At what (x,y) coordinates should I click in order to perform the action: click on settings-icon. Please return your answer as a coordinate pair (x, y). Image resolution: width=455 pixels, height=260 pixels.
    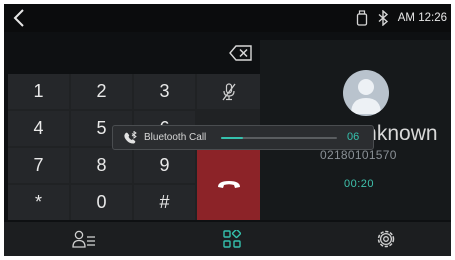
    Looking at the image, I should click on (386, 239).